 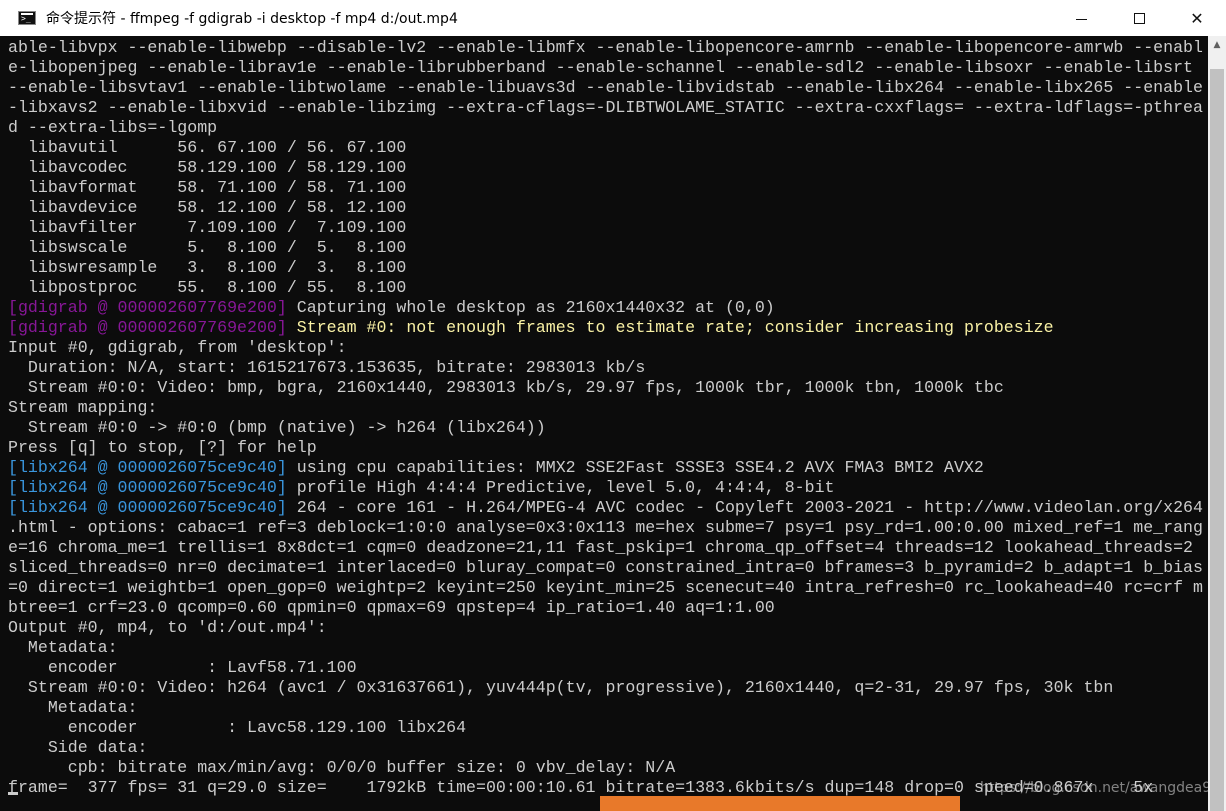 I want to click on console-line: libavformat 58. 71.100 / 58. 71.100, so click(x=207, y=187).